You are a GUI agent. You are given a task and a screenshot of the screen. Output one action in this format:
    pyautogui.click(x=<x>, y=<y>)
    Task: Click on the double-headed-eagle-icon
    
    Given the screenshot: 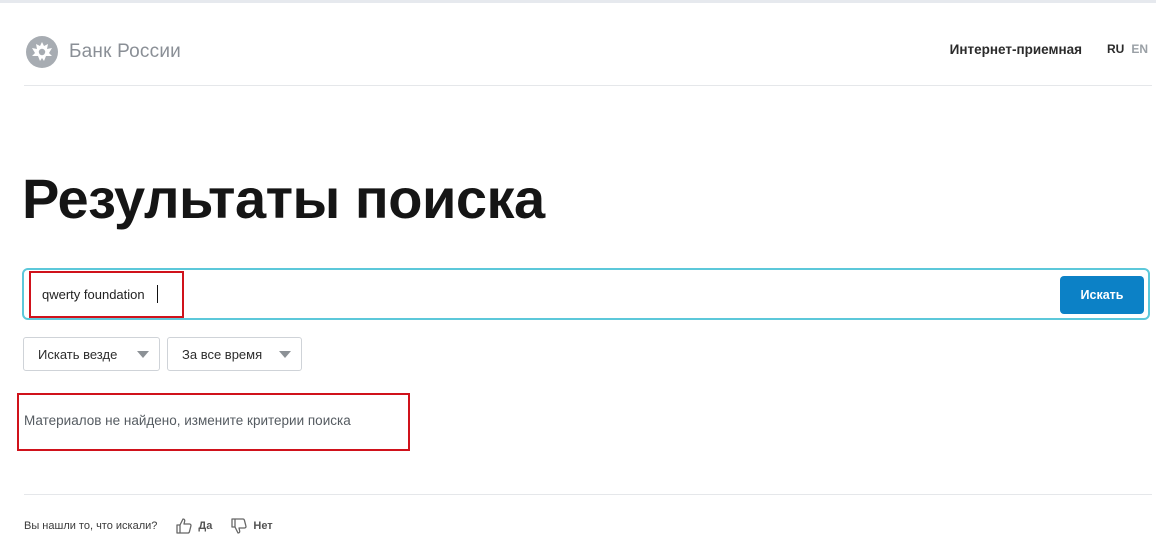 What is the action you would take?
    pyautogui.click(x=42, y=52)
    